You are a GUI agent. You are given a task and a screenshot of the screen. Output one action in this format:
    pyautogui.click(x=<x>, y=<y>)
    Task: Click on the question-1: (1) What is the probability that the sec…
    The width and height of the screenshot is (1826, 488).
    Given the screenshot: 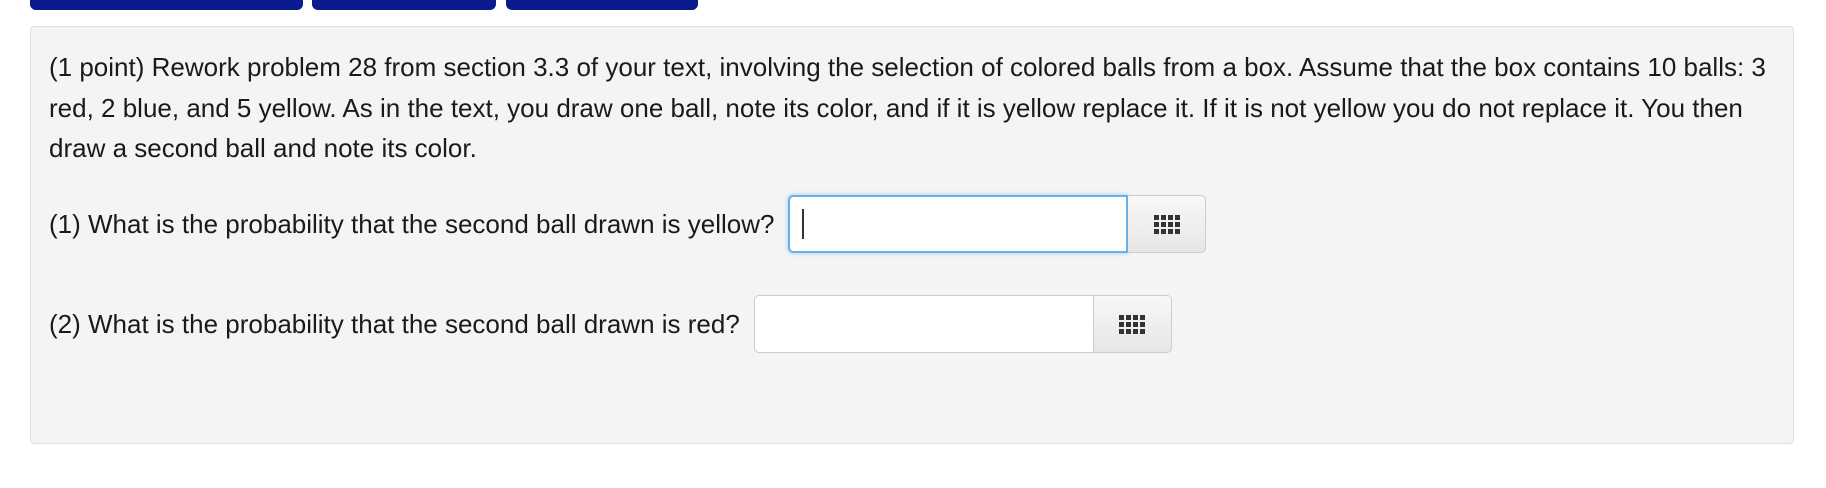 What is the action you would take?
    pyautogui.click(x=628, y=224)
    